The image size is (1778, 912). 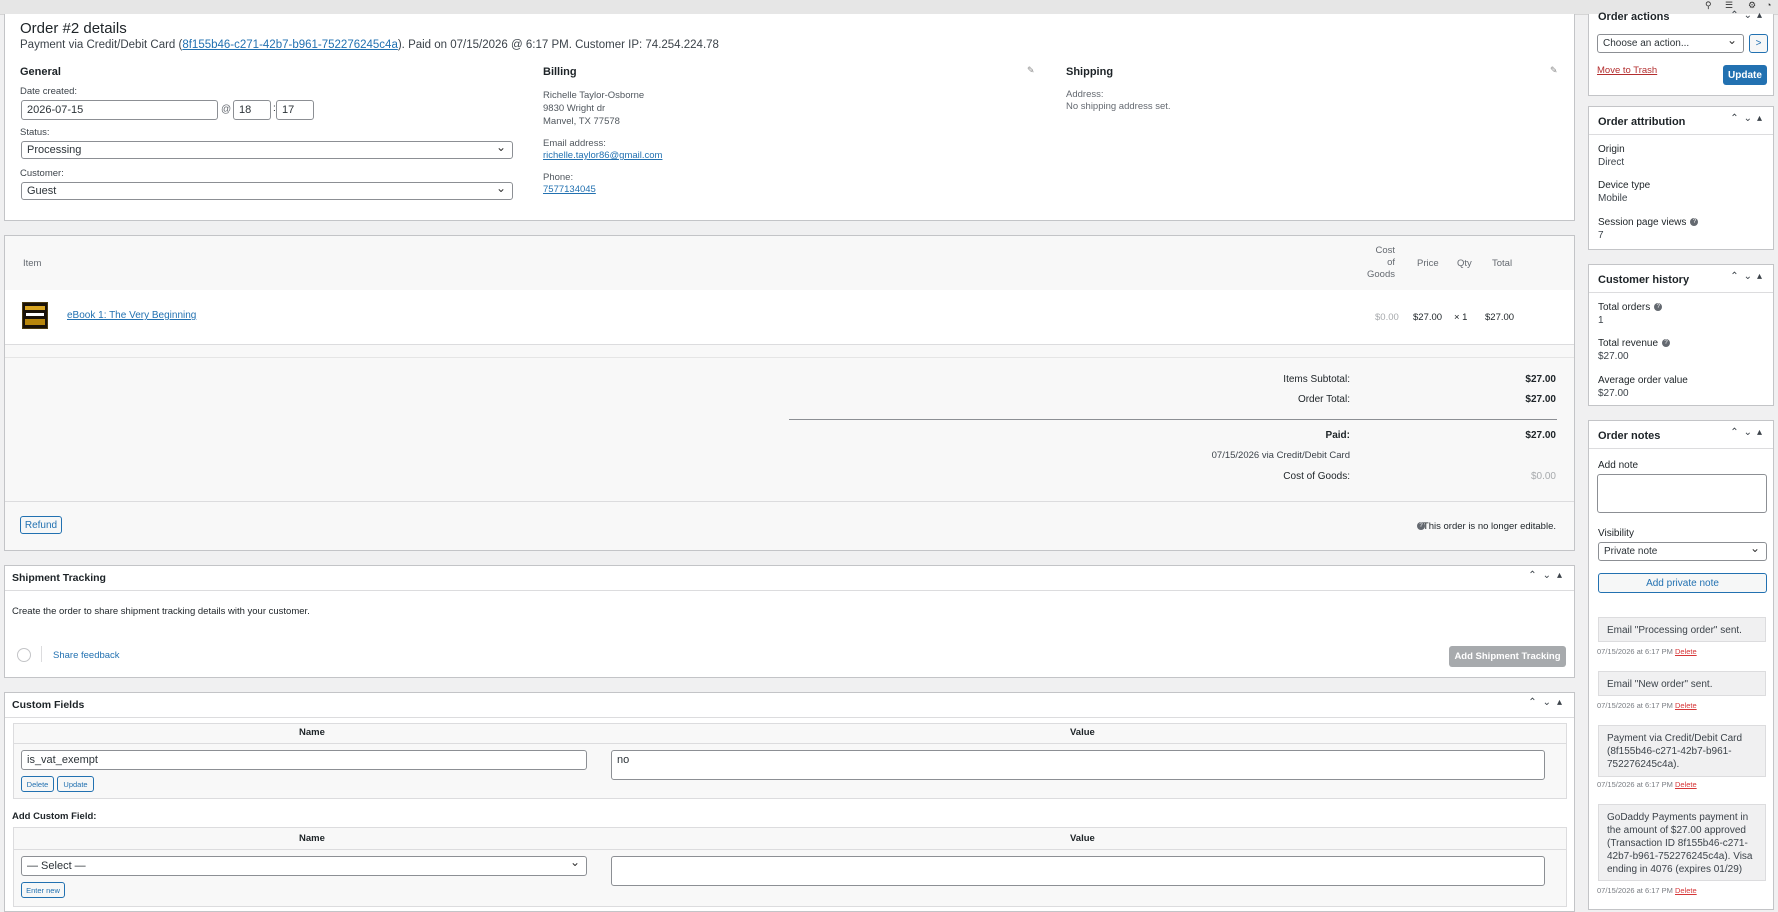 I want to click on page-title: Order #2 details, so click(x=73, y=28).